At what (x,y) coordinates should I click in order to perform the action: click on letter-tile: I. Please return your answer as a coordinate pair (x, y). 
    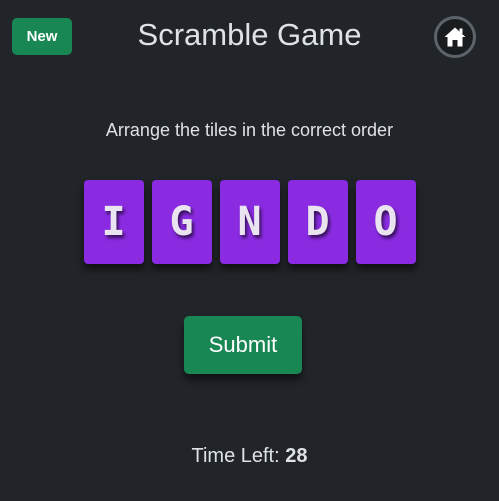
    Looking at the image, I should click on (113, 222).